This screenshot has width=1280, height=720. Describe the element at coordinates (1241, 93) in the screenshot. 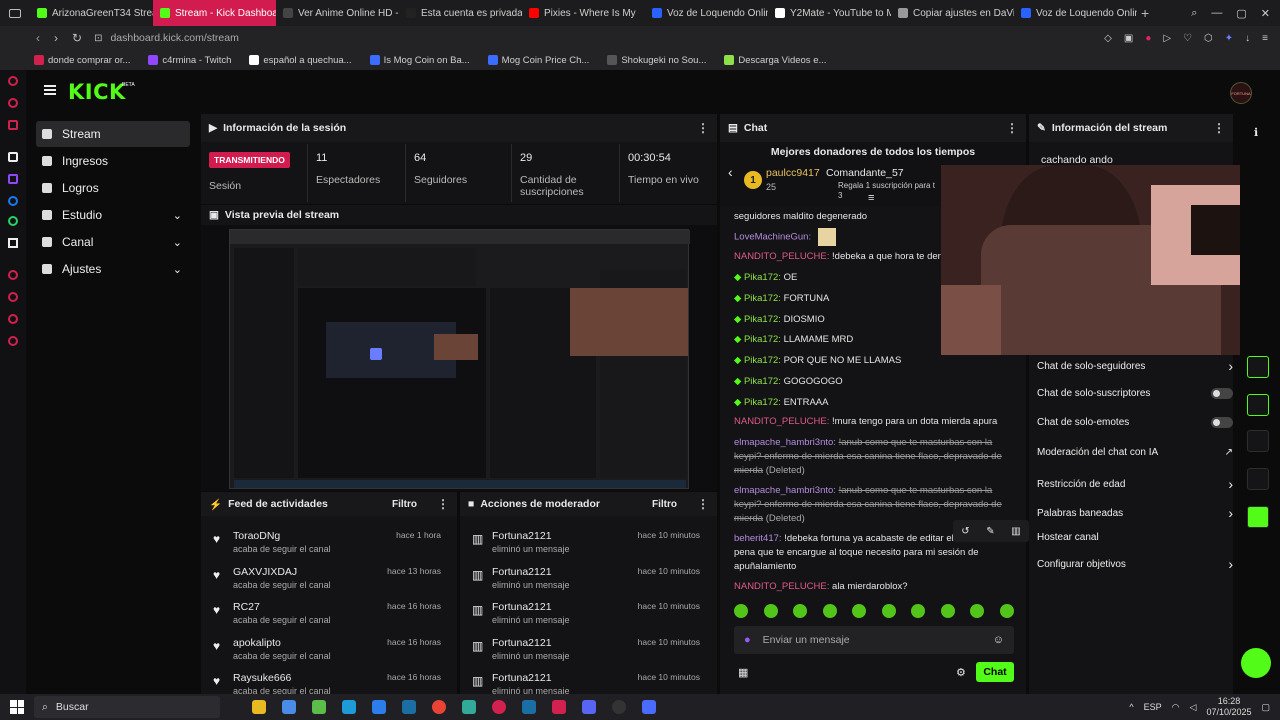

I see `avatar: FORTUNA` at that location.